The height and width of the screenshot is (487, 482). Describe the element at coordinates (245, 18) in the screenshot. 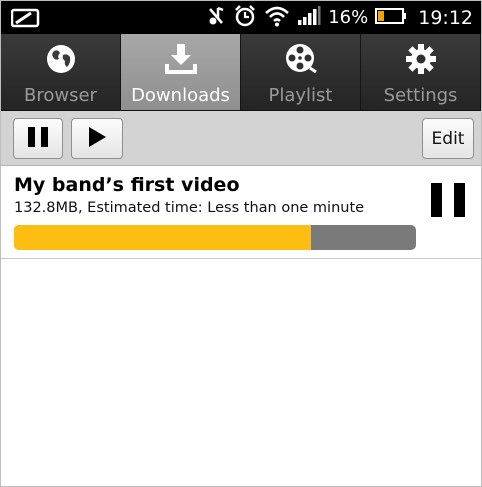

I see `alarm-icon` at that location.